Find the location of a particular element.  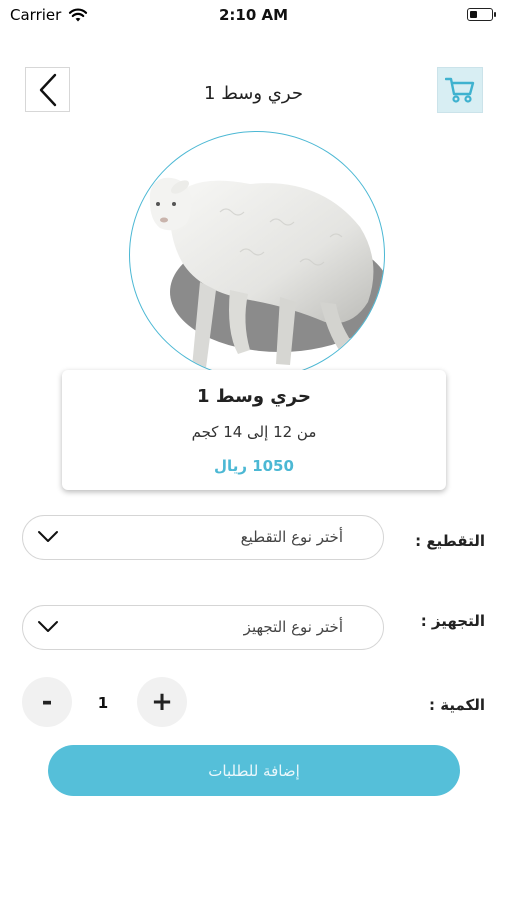

product-price: 1050 ريال is located at coordinates (254, 466).